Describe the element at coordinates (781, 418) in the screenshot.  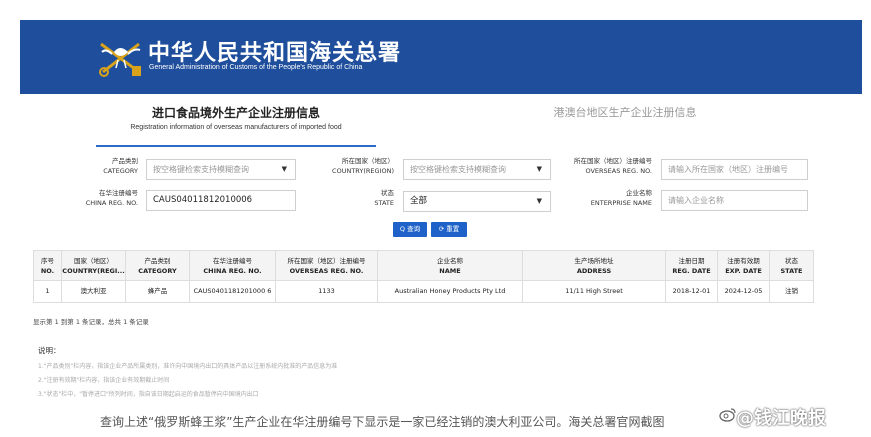
I see `watermark: @钱江晚报` at that location.